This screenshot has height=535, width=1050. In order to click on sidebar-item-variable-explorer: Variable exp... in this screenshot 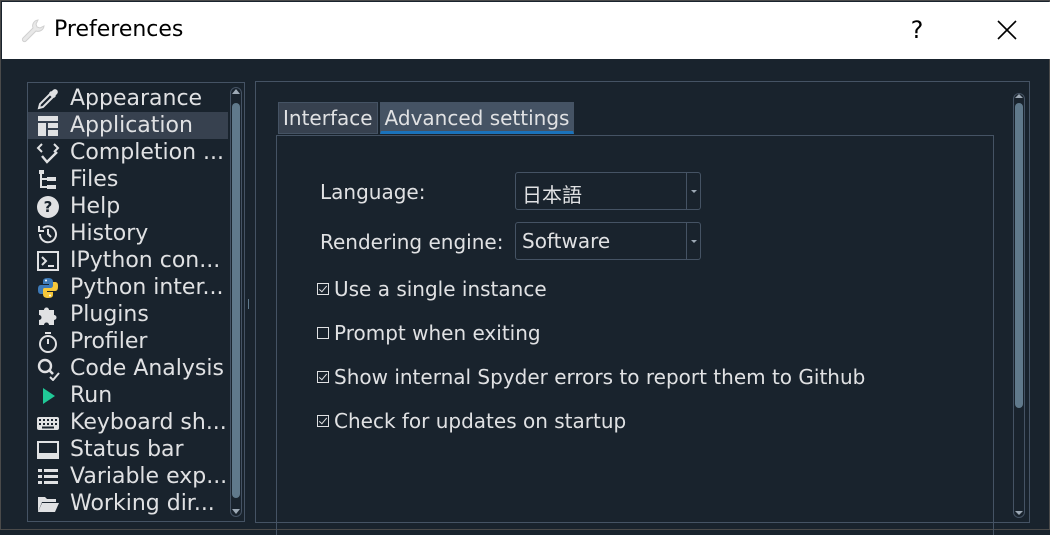, I will do `click(128, 476)`.